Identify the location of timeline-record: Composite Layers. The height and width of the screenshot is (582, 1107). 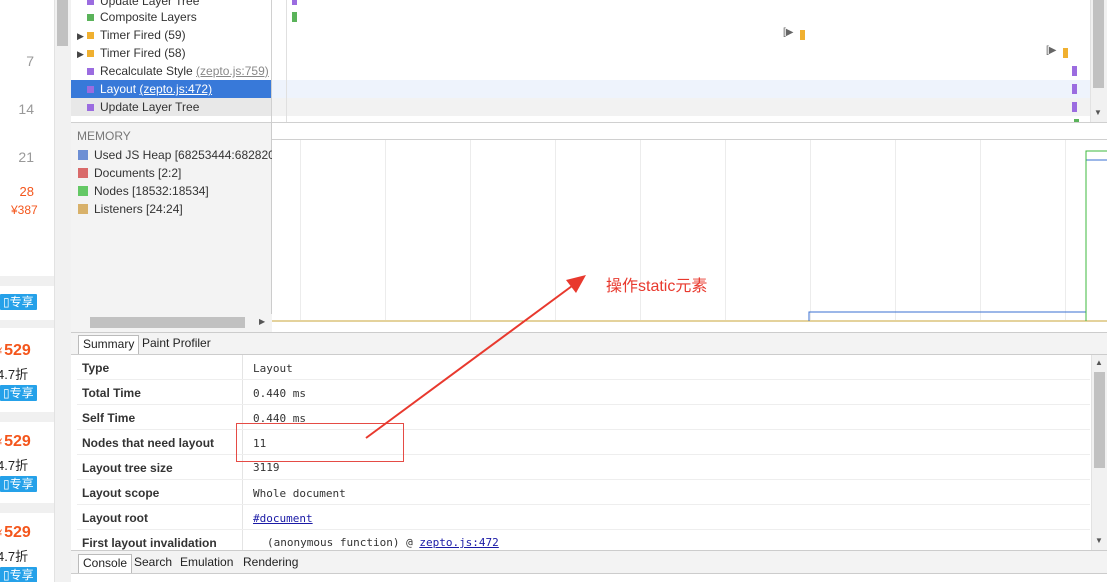
(171, 17).